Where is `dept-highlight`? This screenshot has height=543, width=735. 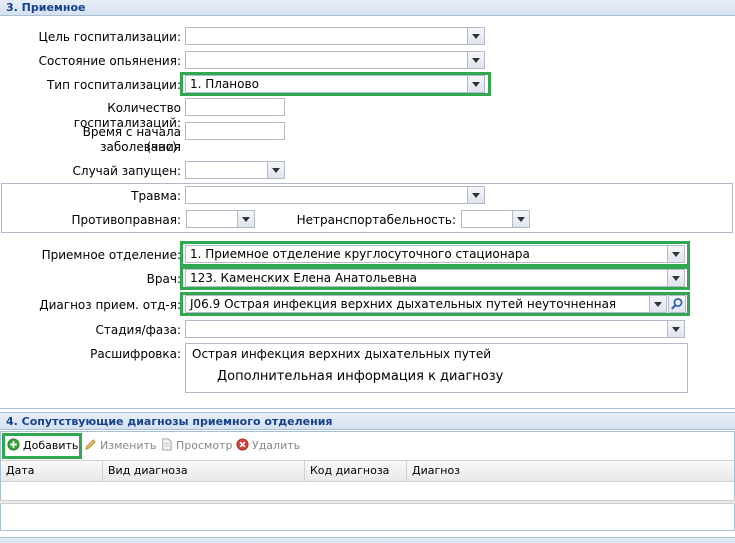
dept-highlight is located at coordinates (435, 254).